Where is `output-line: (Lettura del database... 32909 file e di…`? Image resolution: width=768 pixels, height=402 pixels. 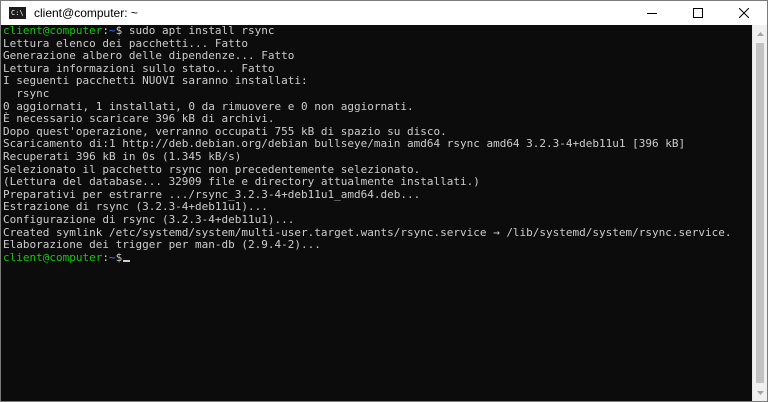 output-line: (Lettura del database... 32909 file e di… is located at coordinates (241, 182).